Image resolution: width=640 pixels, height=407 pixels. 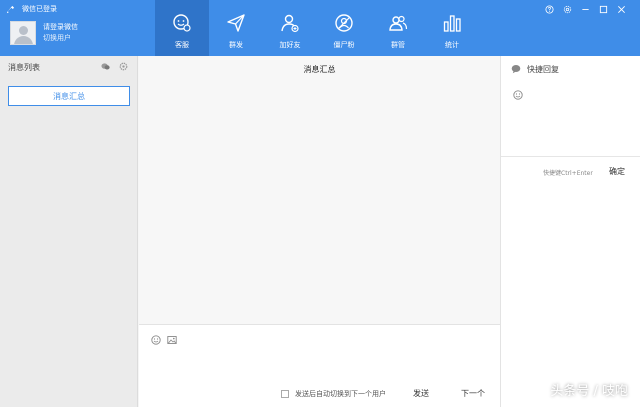 I want to click on close-button, so click(x=621, y=9).